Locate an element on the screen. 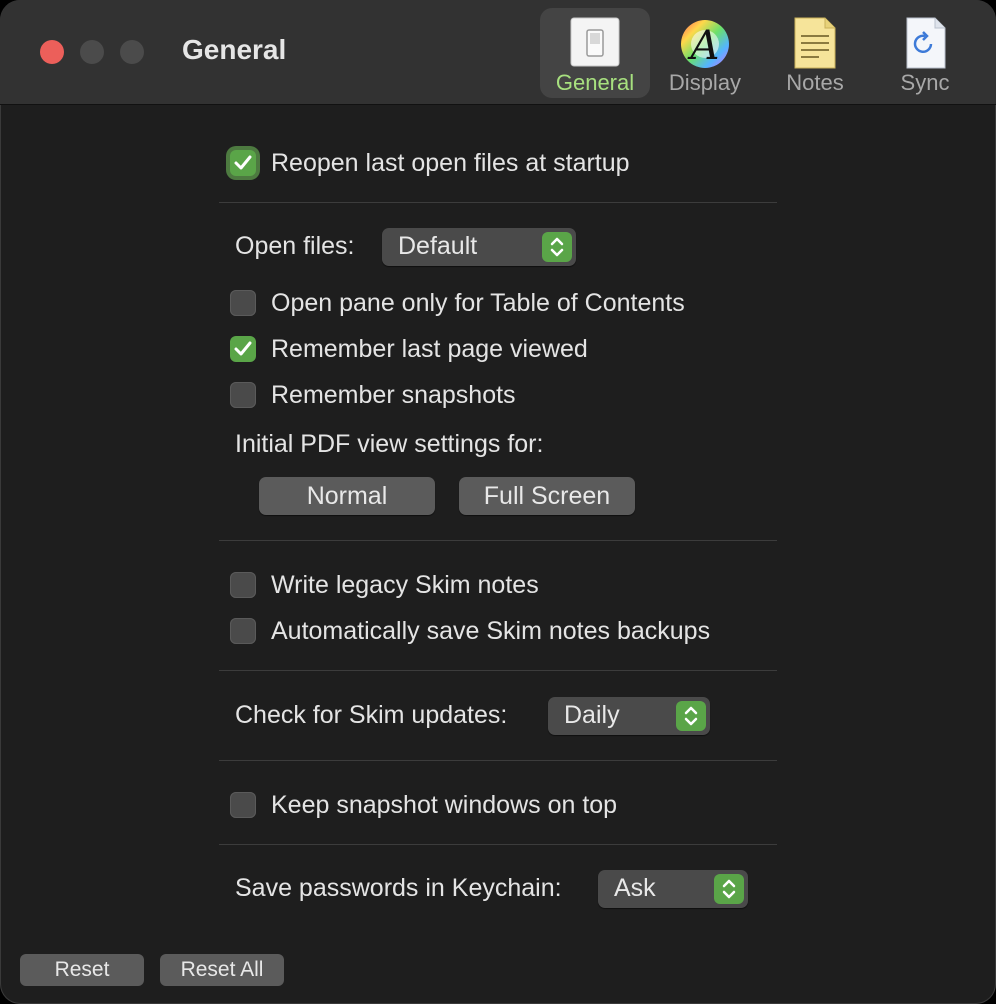  toolbar-tab-display: A Display is located at coordinates (705, 53).